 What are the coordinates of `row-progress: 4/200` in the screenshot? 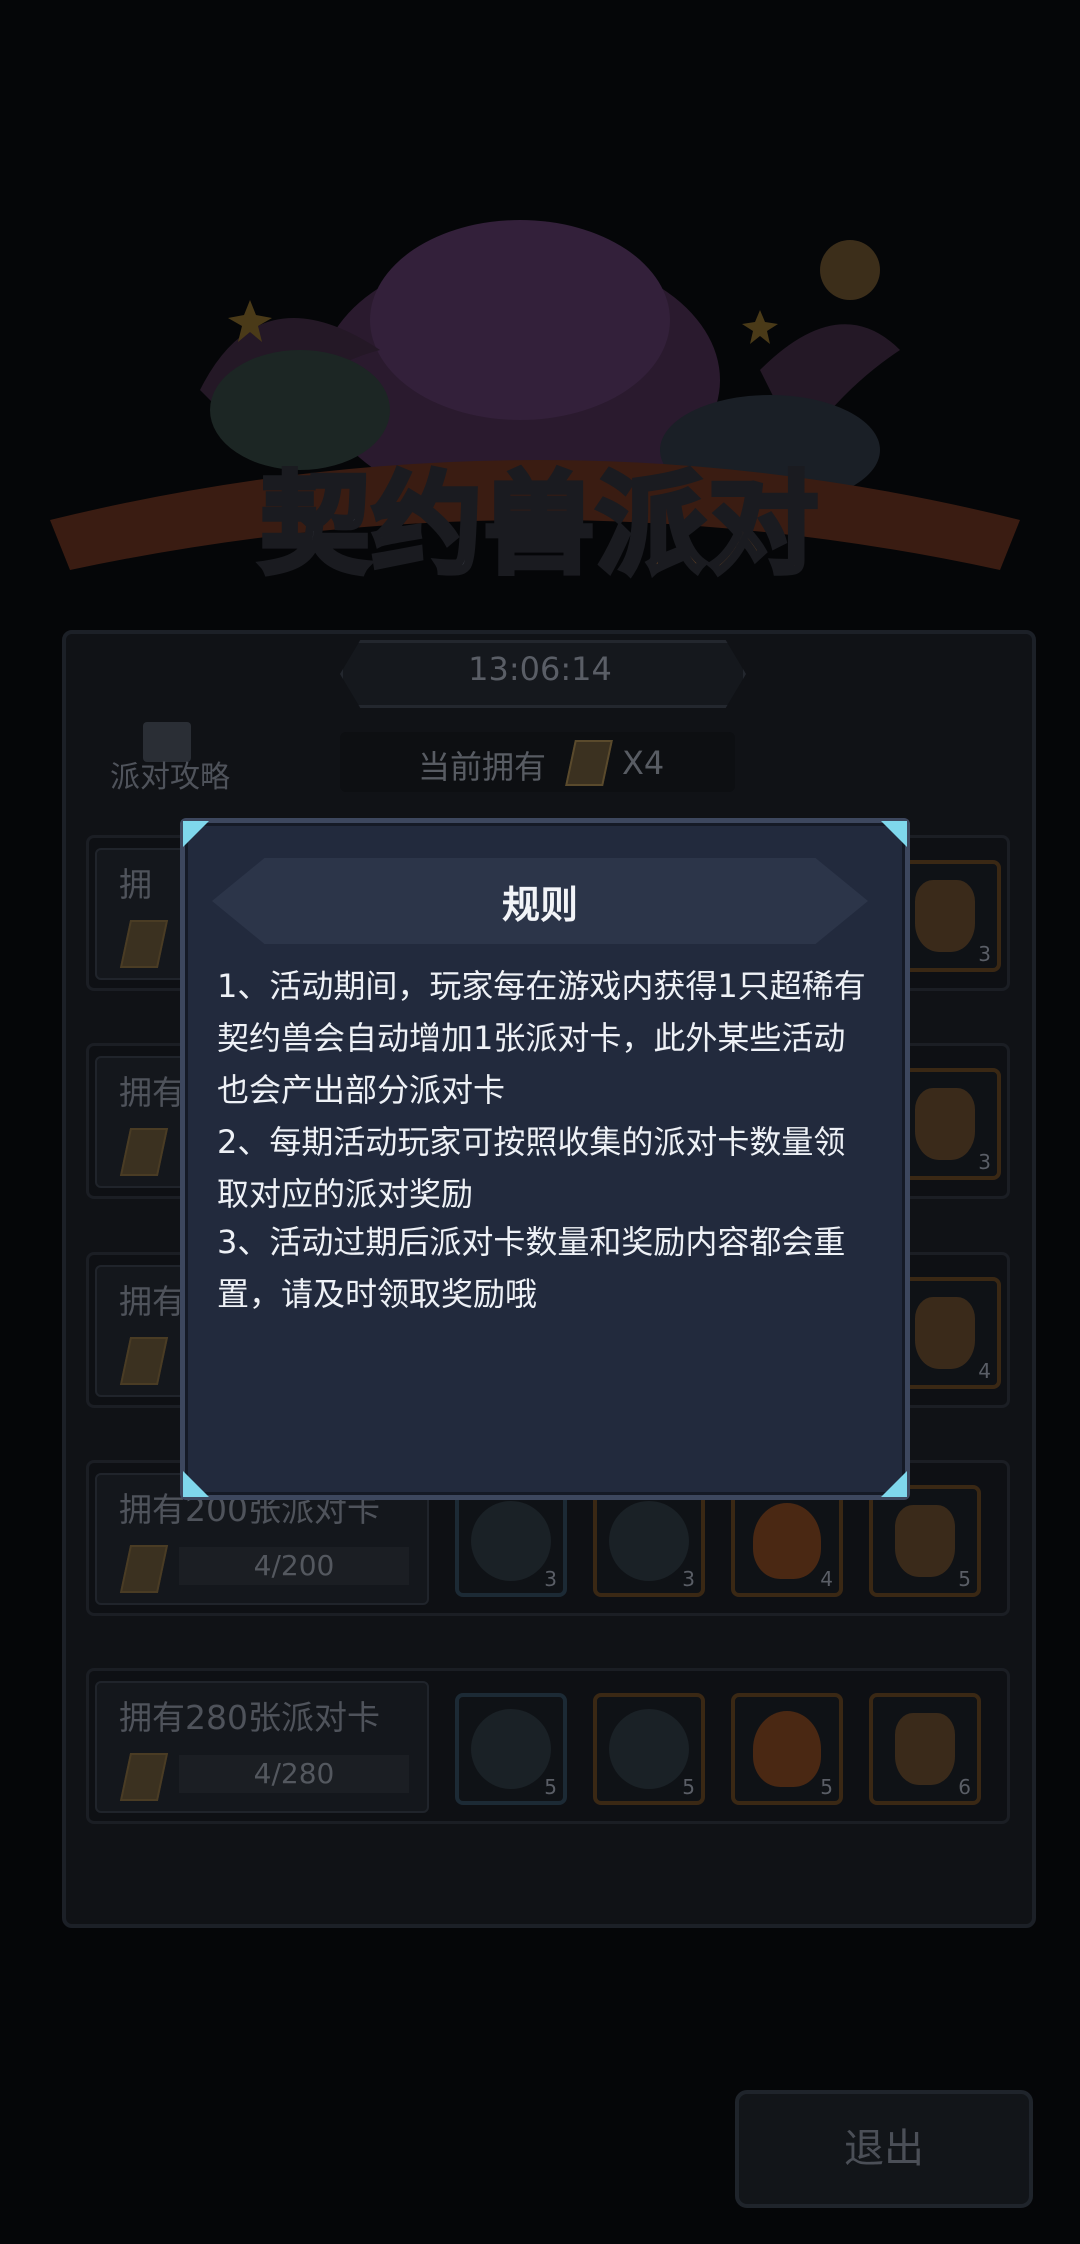 It's located at (294, 1566).